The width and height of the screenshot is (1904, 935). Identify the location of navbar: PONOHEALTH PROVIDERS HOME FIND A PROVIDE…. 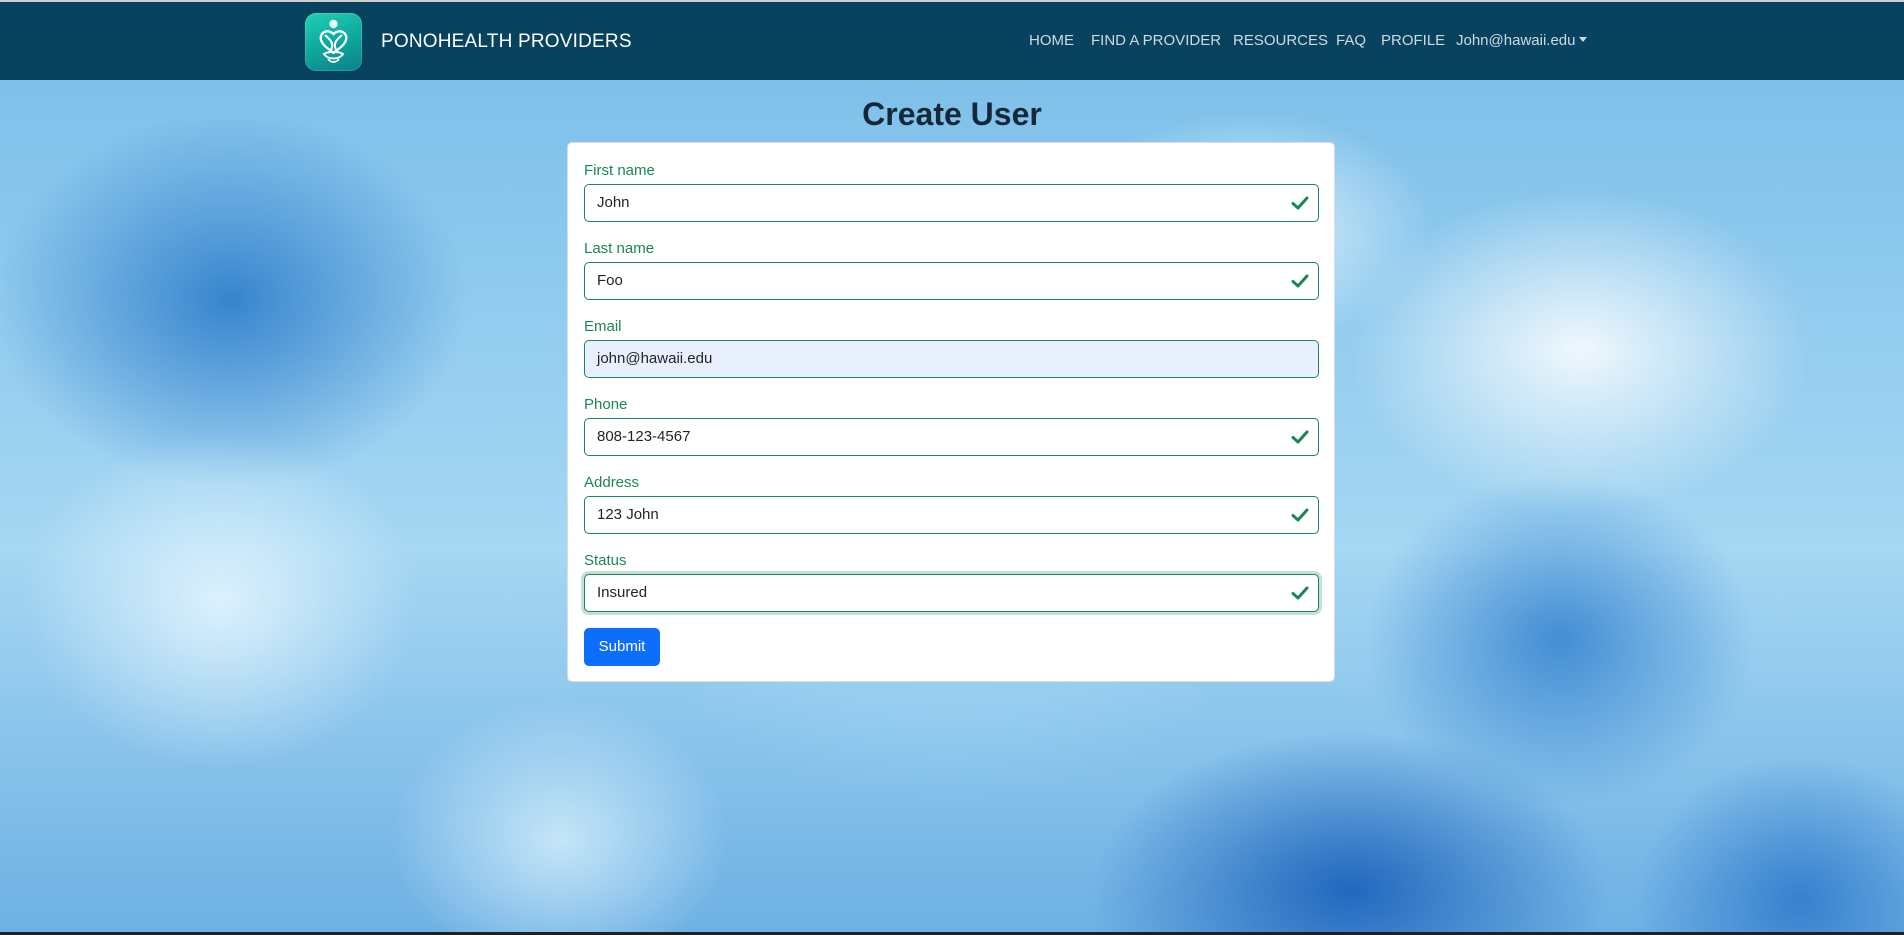
(952, 41).